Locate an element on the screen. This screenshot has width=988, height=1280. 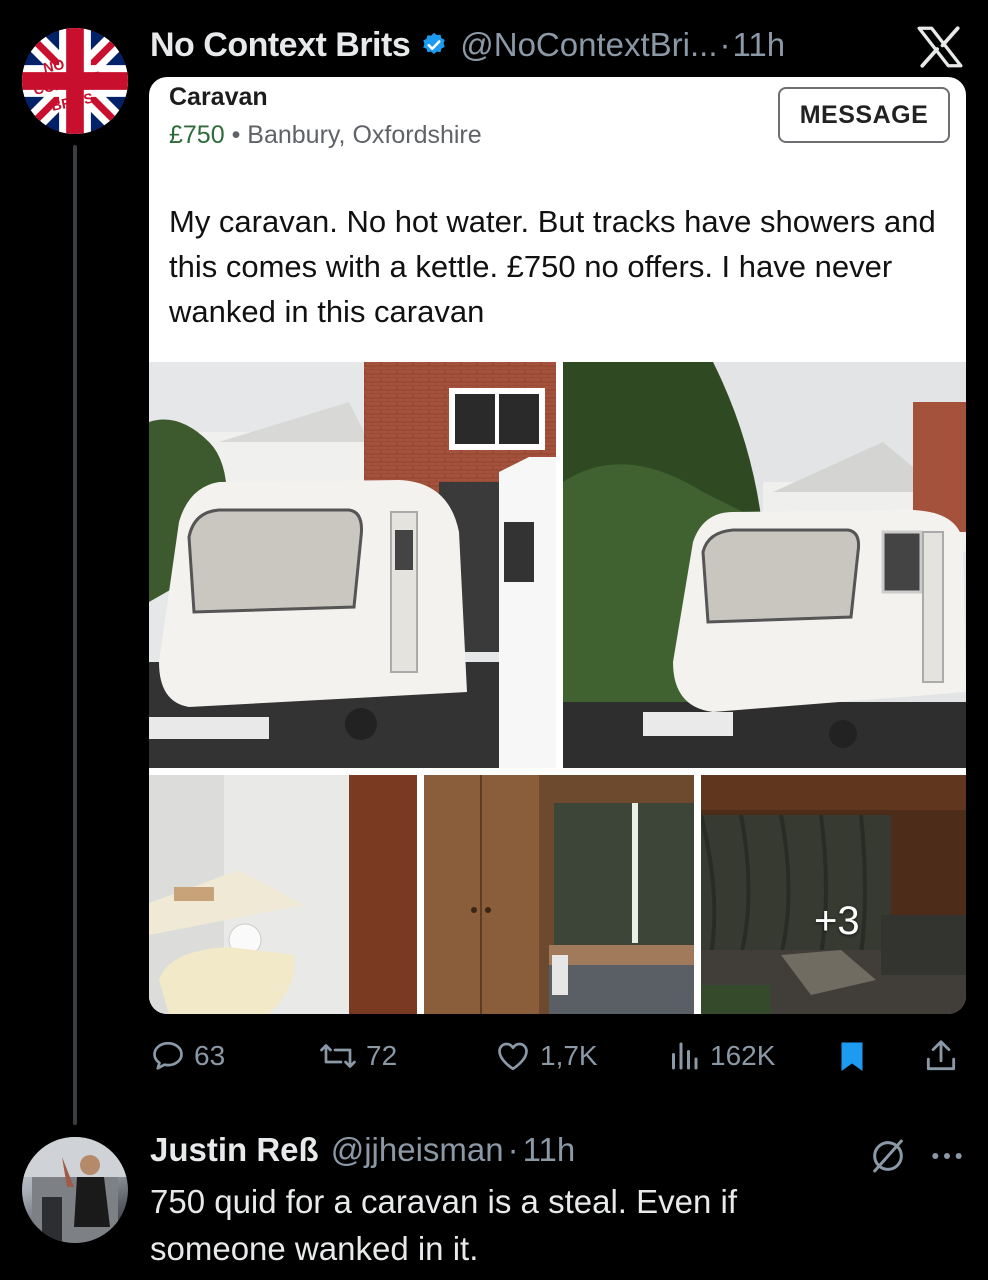
listing-meta: £750 • Banbury, Oxfordshire is located at coordinates (325, 135).